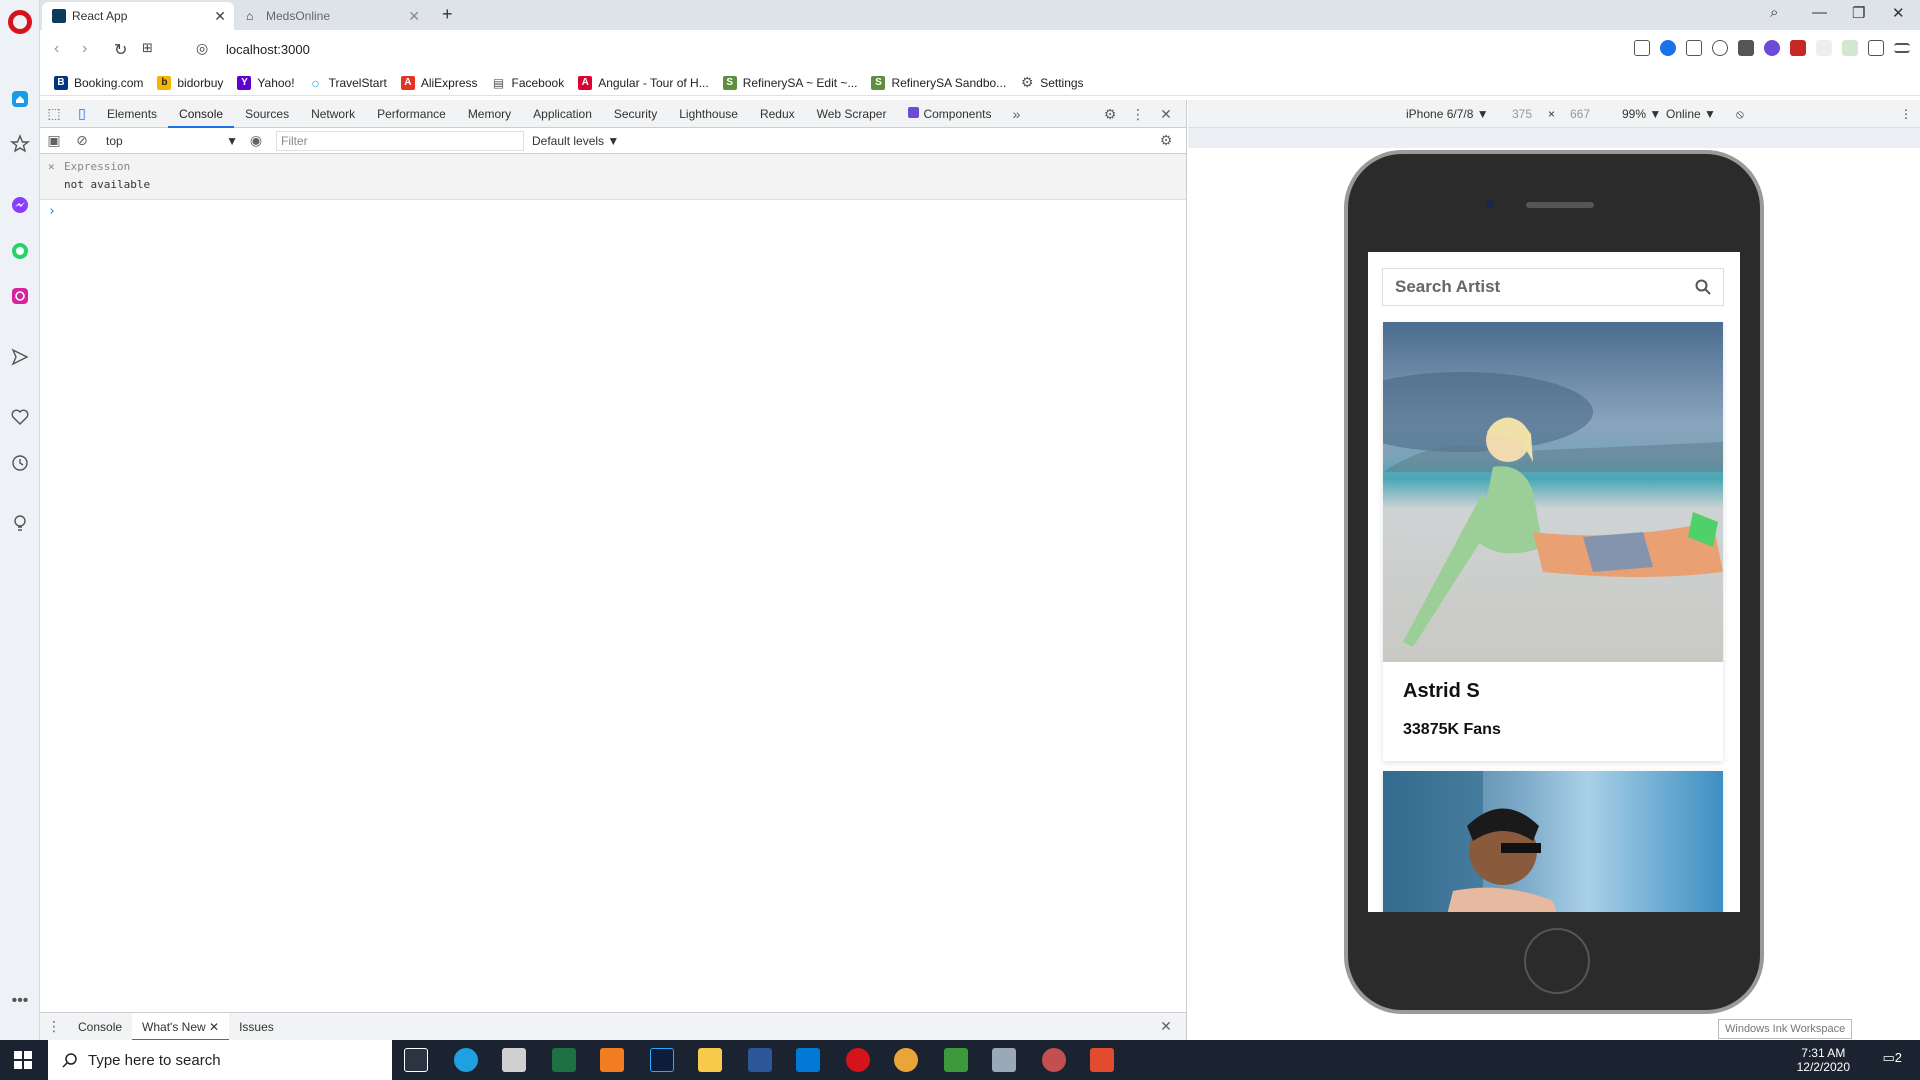 This screenshot has height=1080, width=1920. Describe the element at coordinates (1850, 48) in the screenshot. I see `extension-colorful-icon` at that location.